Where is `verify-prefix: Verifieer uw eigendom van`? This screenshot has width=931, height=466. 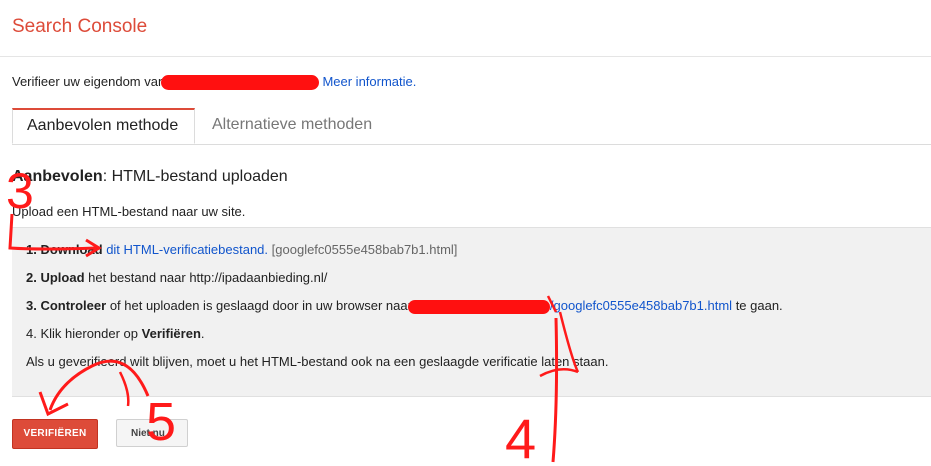 verify-prefix: Verifieer uw eigendom van is located at coordinates (89, 81).